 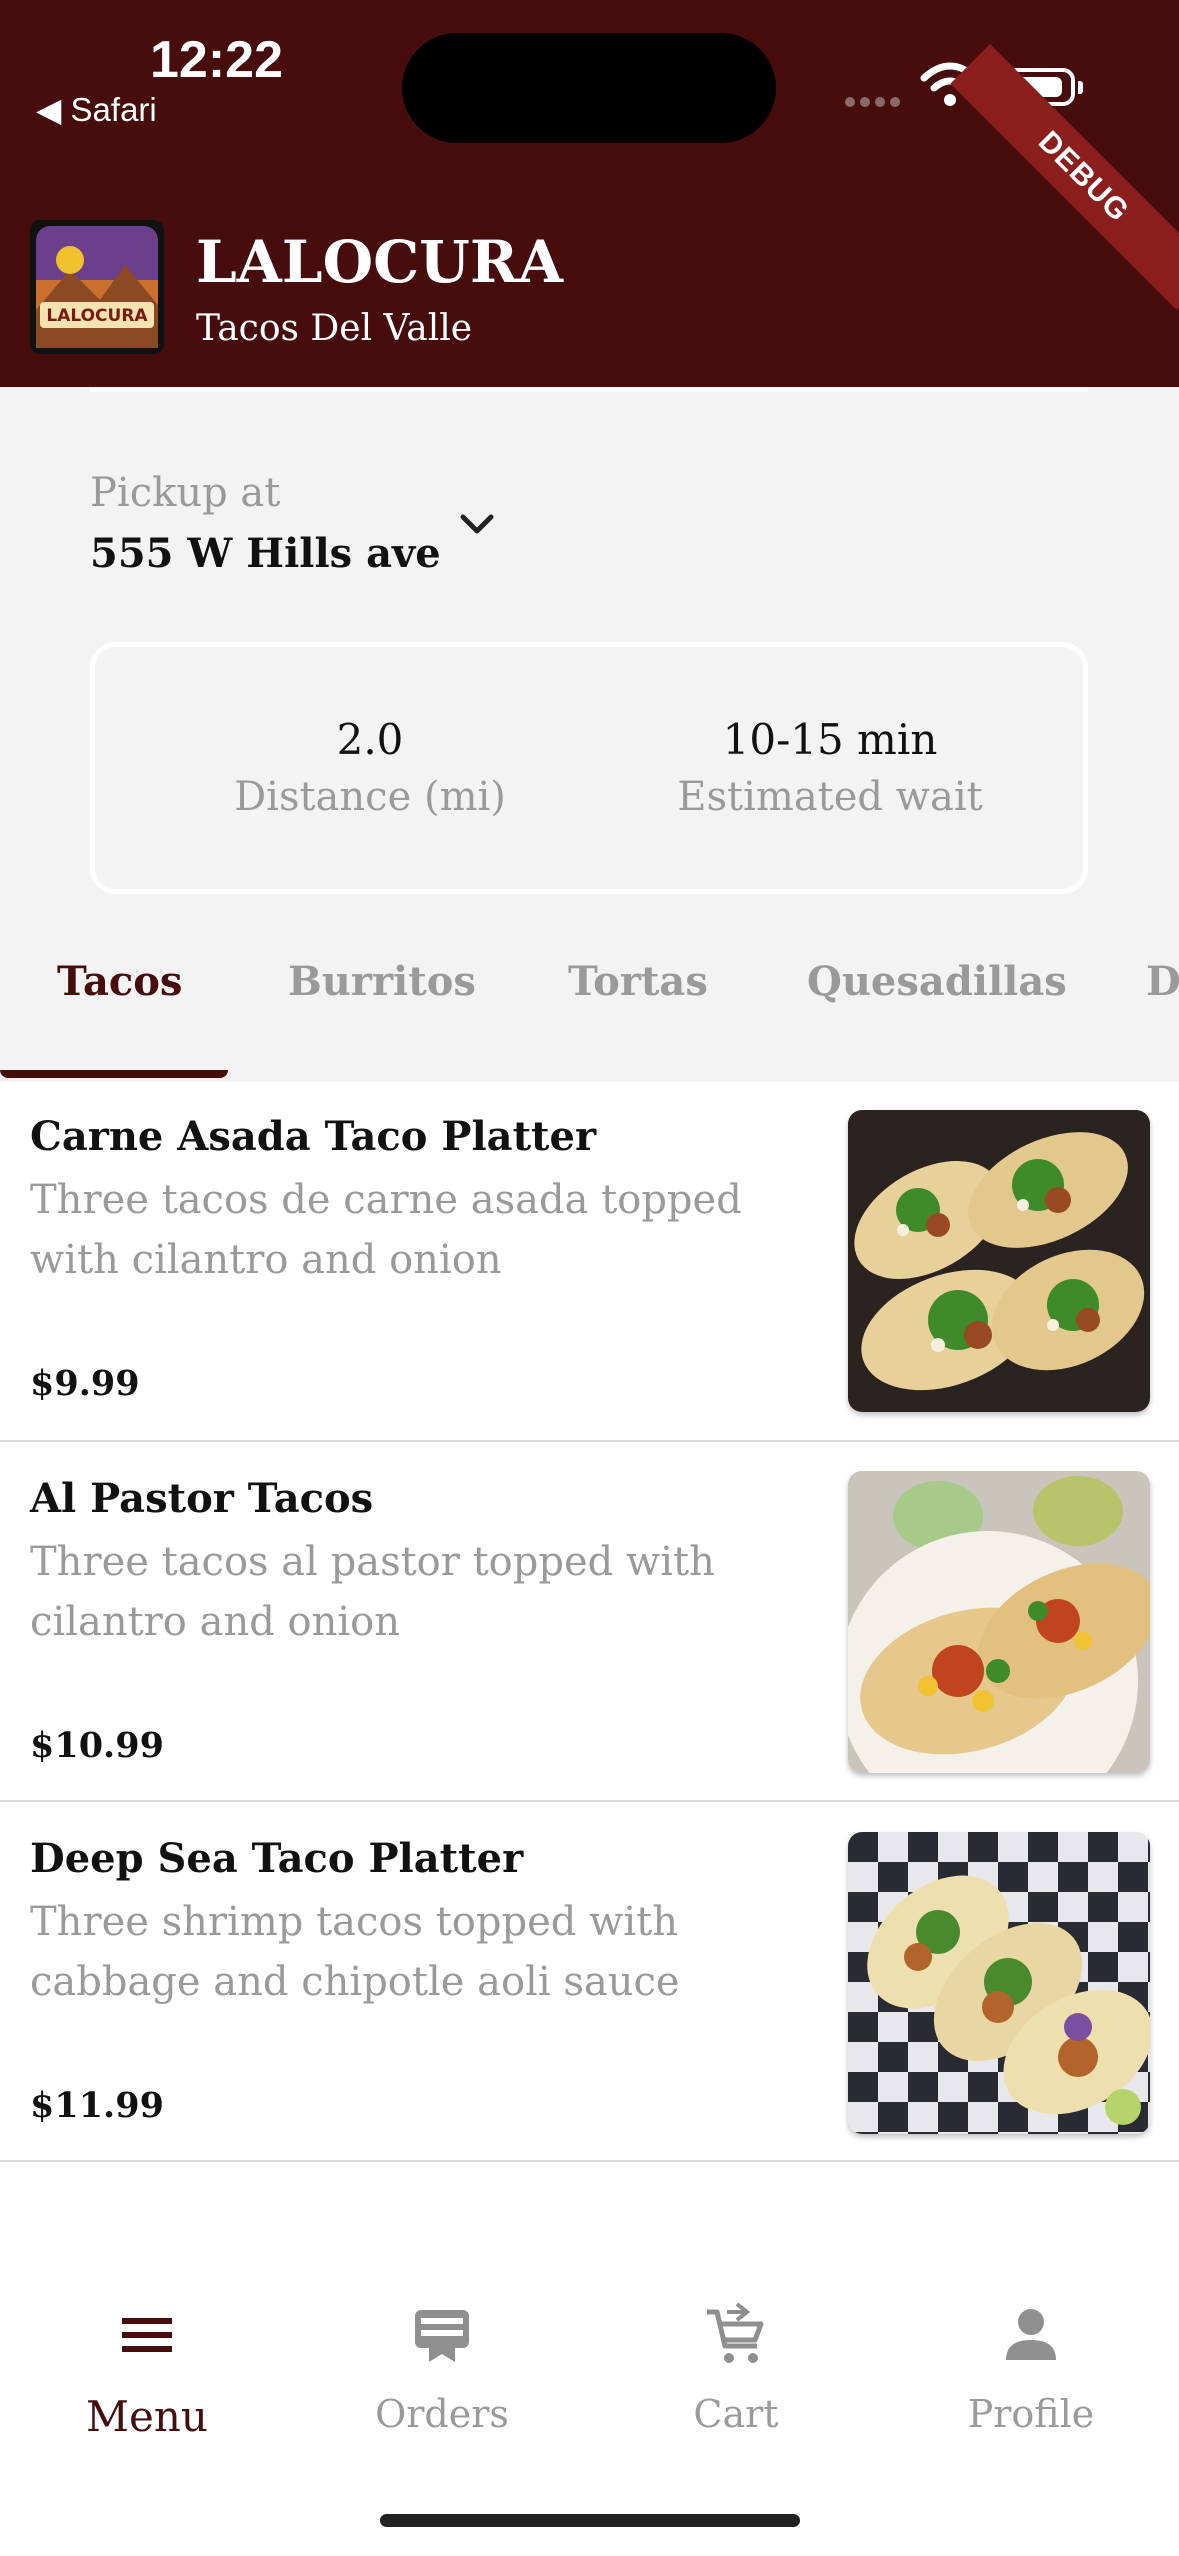 What do you see at coordinates (442, 2336) in the screenshot?
I see `orders-icon` at bounding box center [442, 2336].